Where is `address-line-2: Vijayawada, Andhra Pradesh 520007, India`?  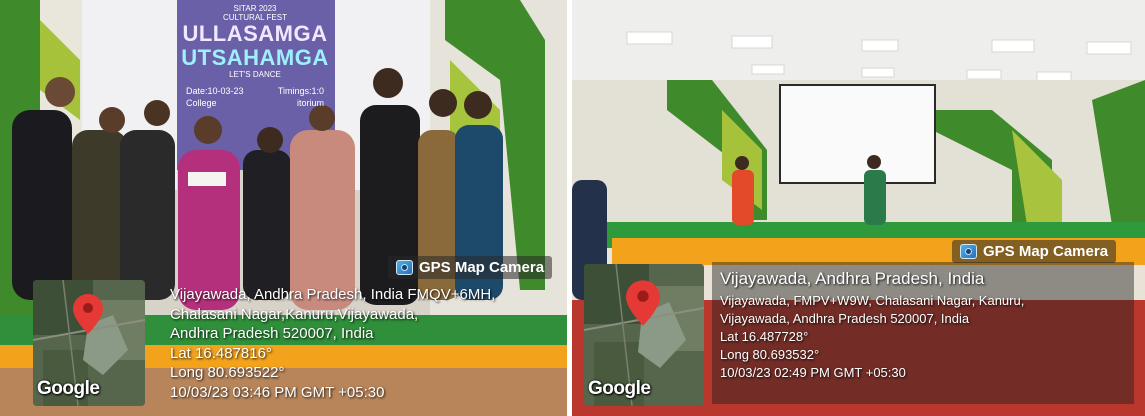
address-line-2: Vijayawada, Andhra Pradesh 520007, India is located at coordinates (845, 318).